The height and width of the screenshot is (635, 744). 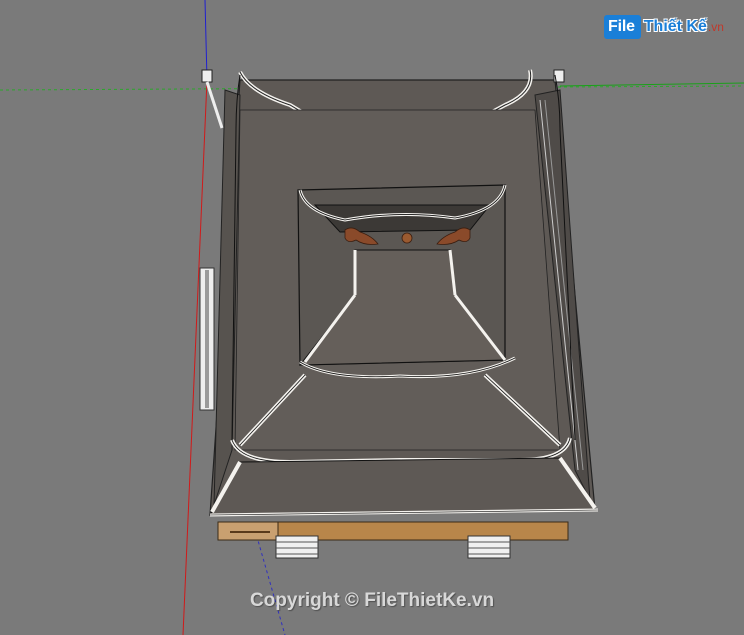 What do you see at coordinates (675, 26) in the screenshot?
I see `logo-brand-text: Thiết Kế` at bounding box center [675, 26].